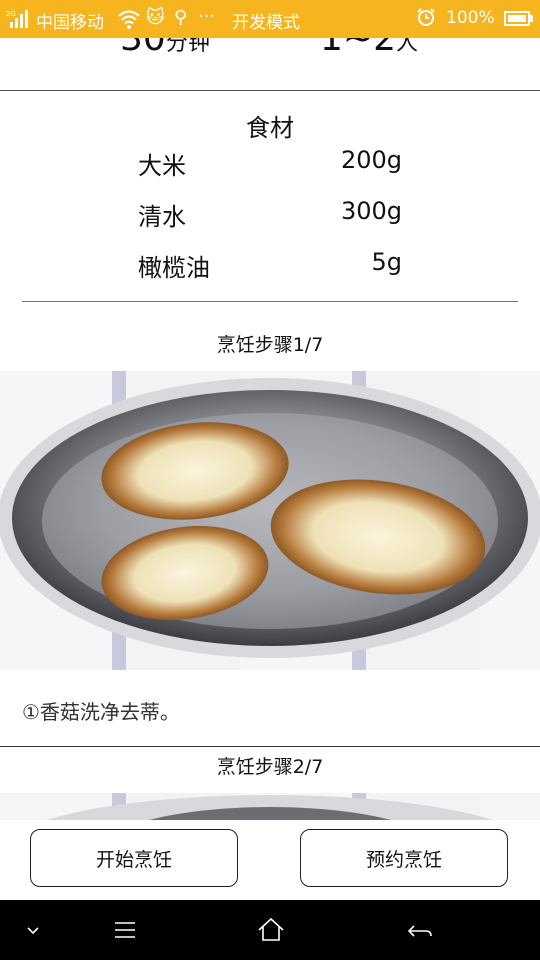  I want to click on ingredients-title: 食材, so click(270, 128).